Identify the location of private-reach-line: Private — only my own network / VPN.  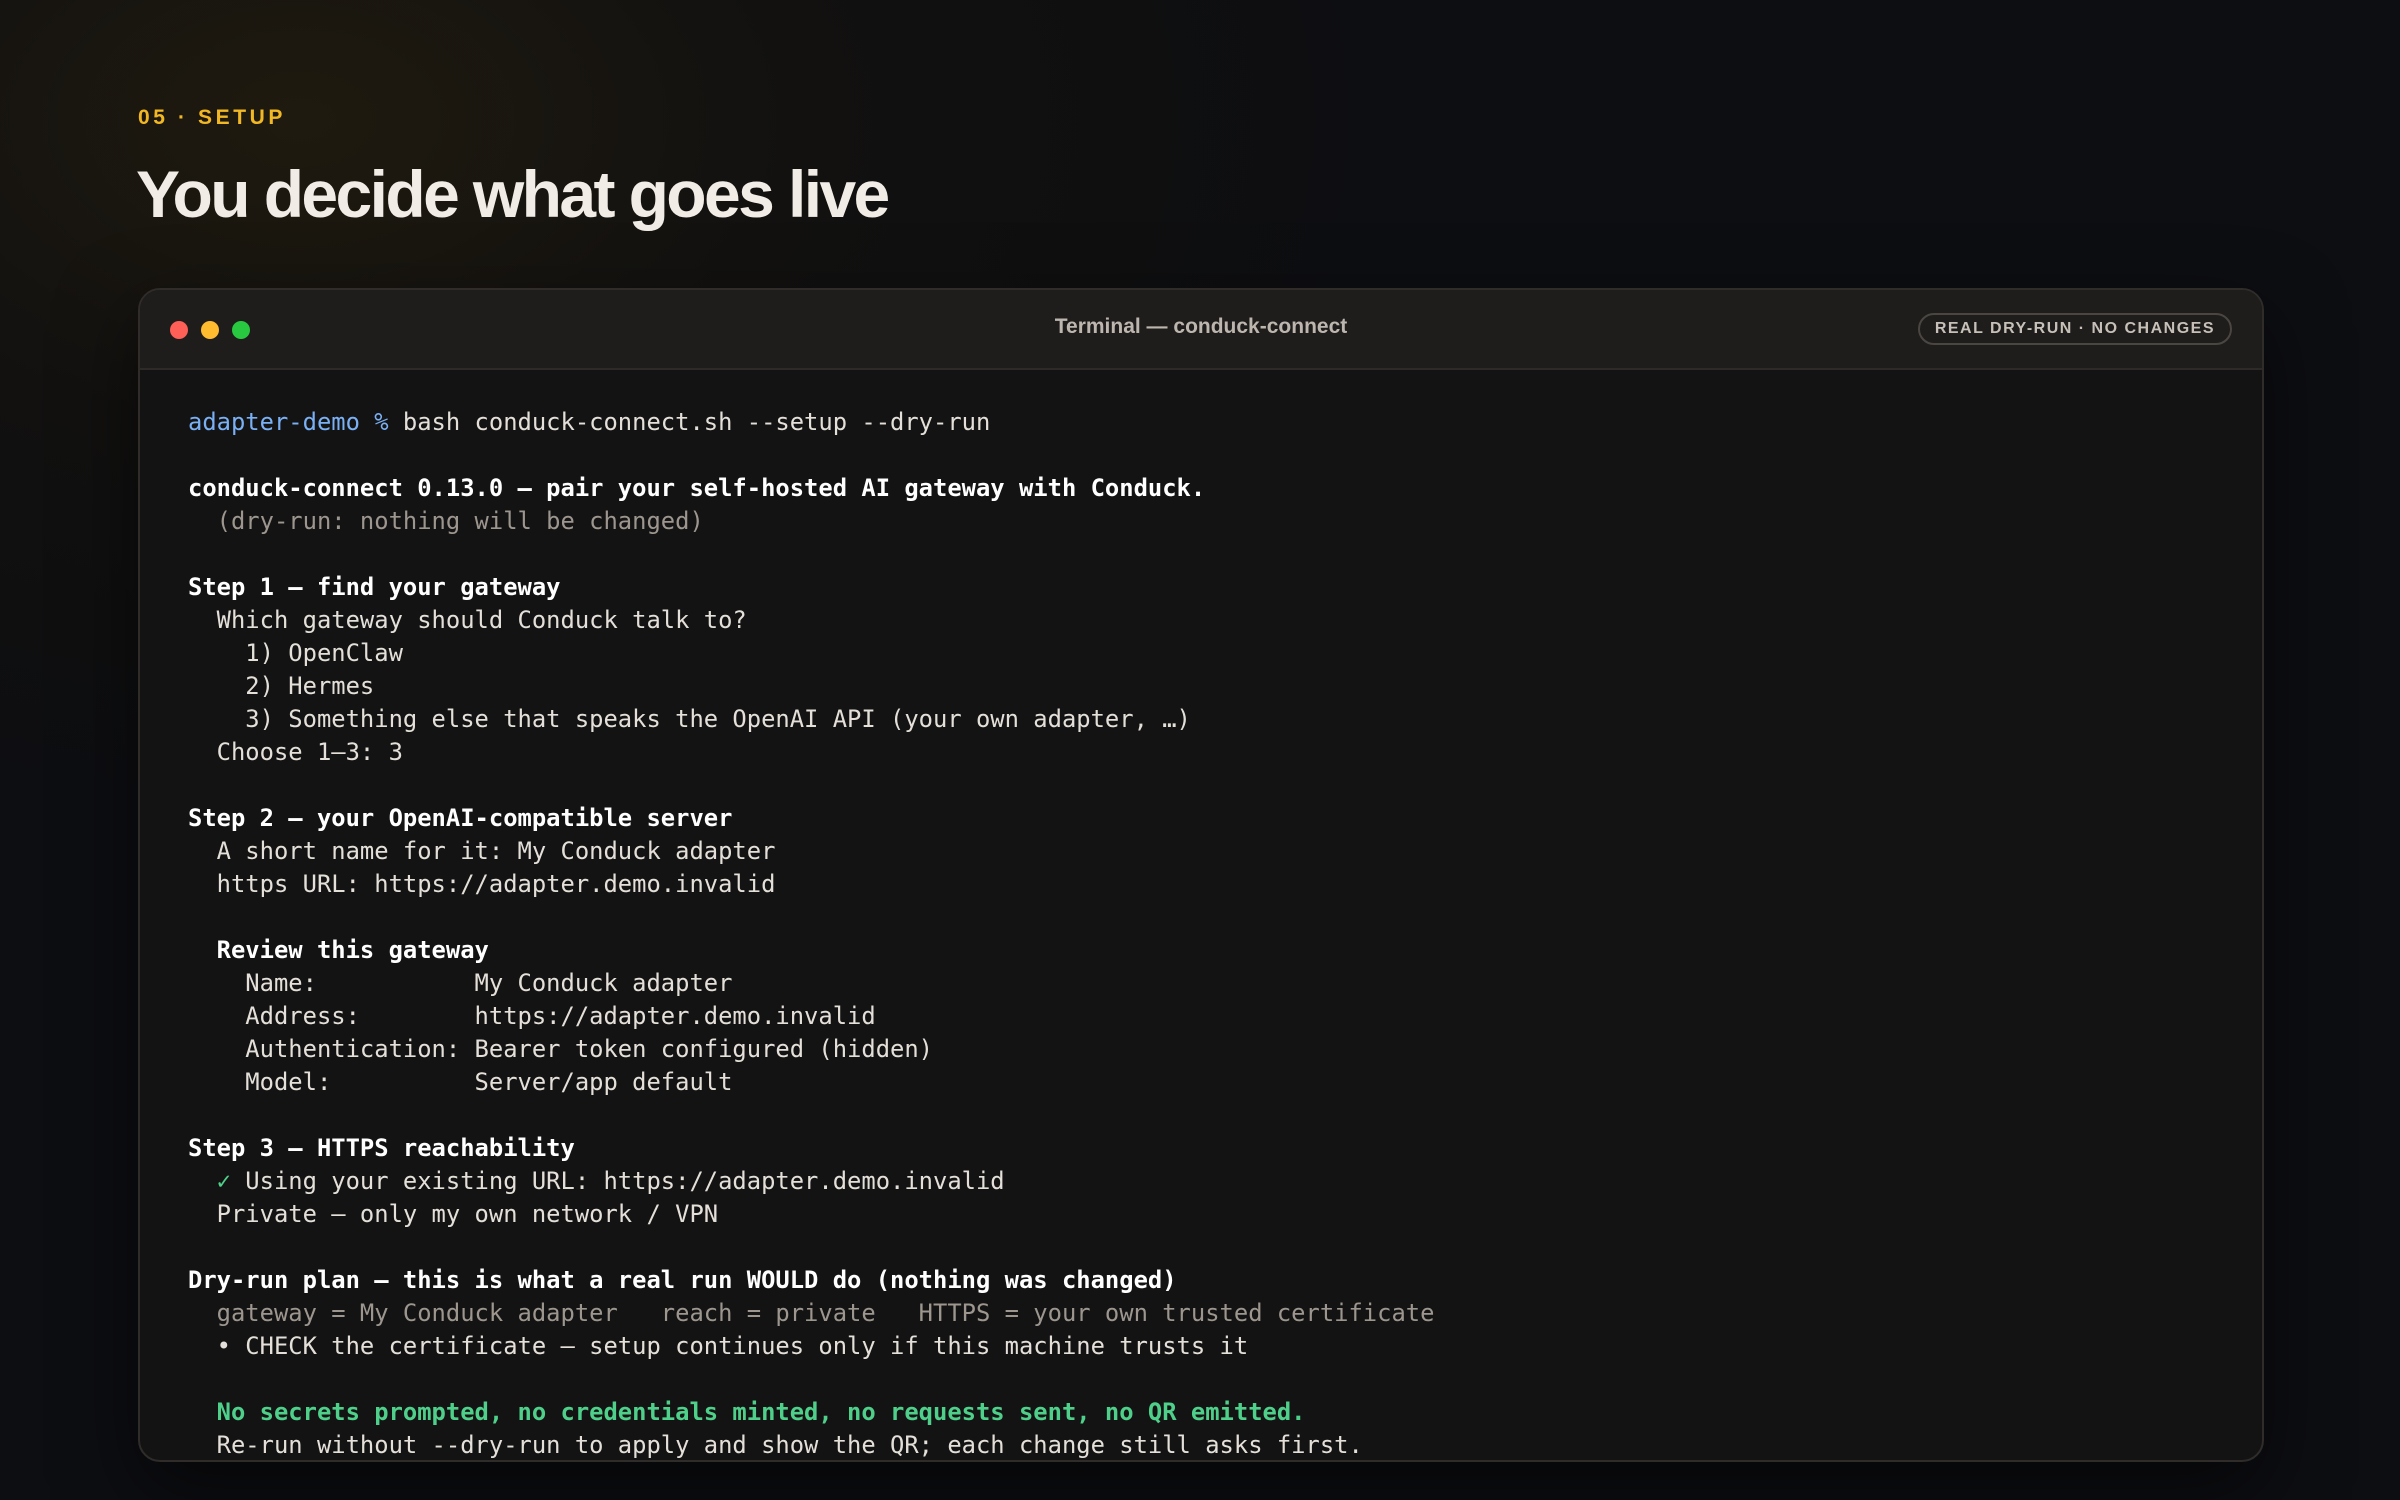
(453, 1214).